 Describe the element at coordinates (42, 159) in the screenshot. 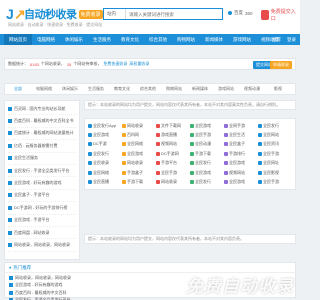

I see `list-item: 全民生活服务` at that location.